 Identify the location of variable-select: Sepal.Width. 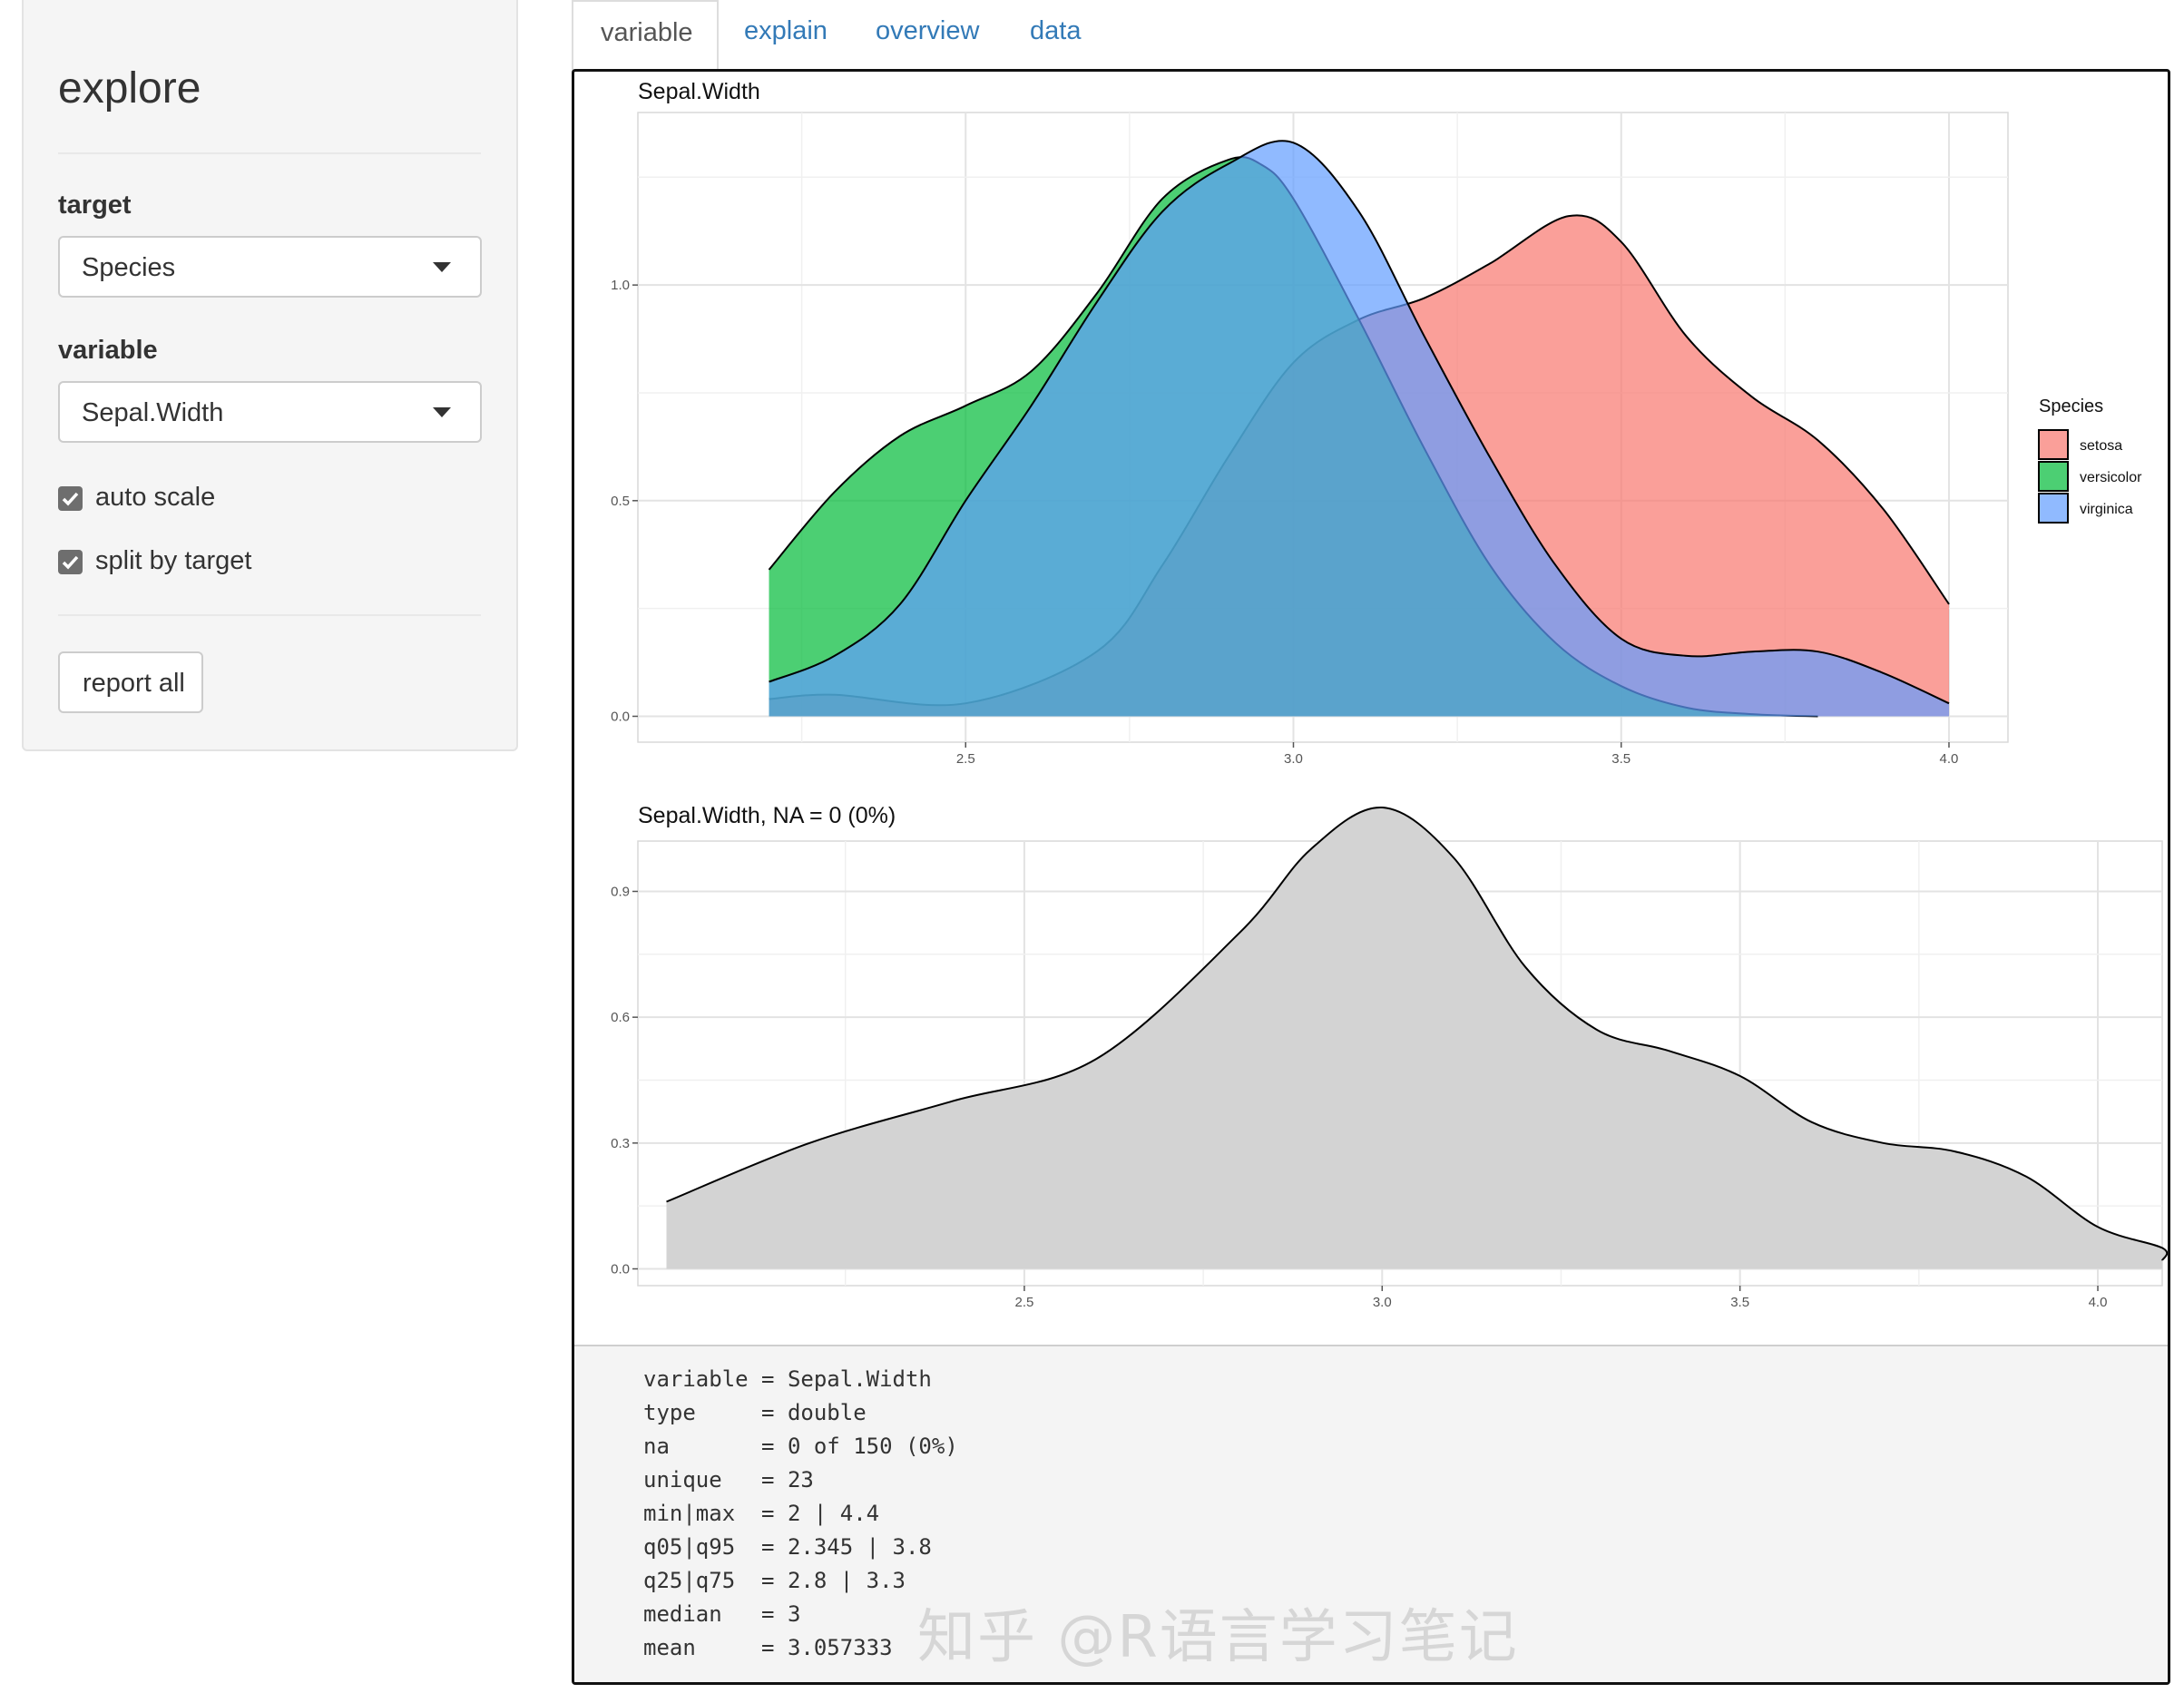
(270, 412).